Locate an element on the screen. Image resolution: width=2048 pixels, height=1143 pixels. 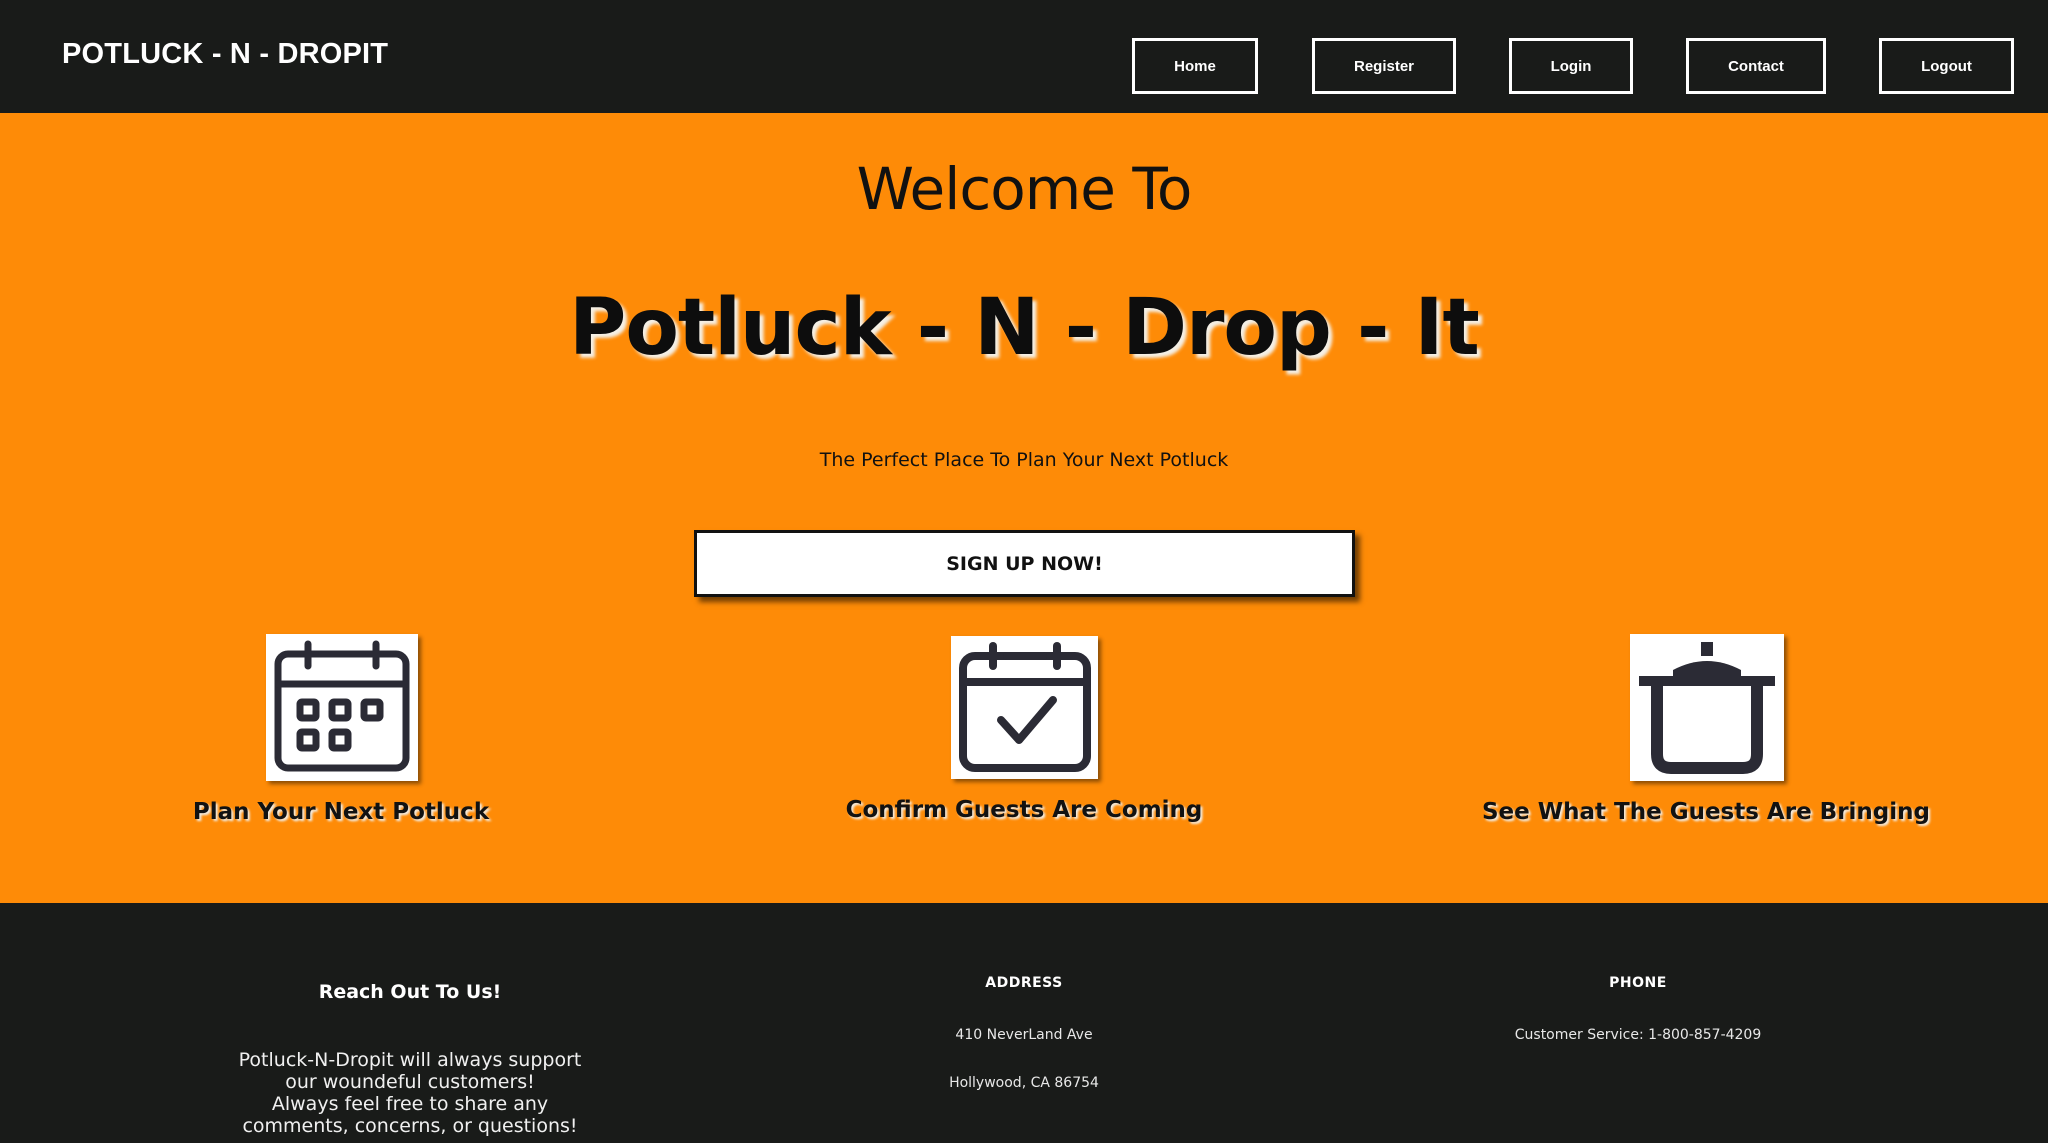
reach-out-heading: Reach Out To Us! is located at coordinates (410, 992).